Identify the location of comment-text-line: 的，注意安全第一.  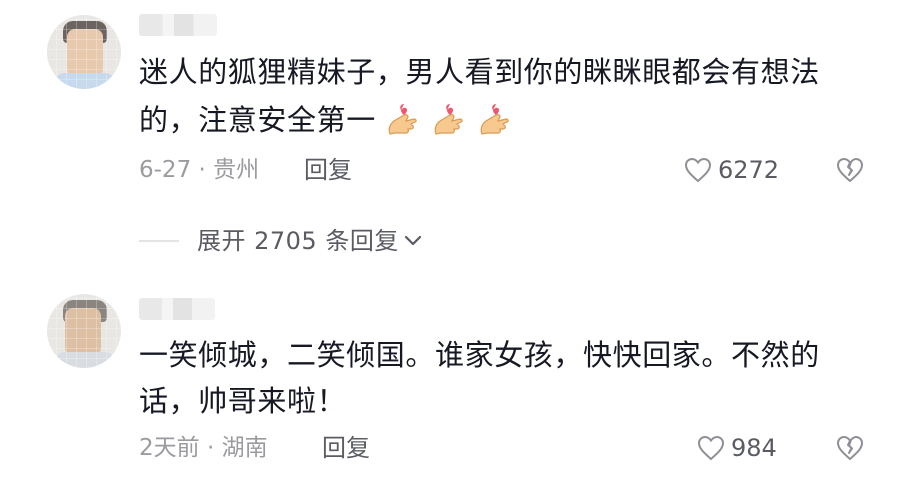
(326, 120).